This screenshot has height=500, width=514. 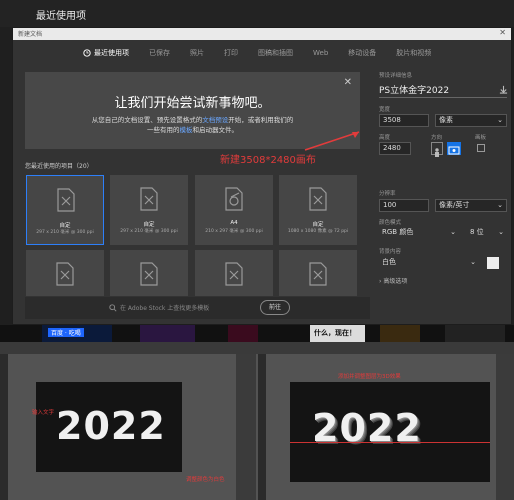 What do you see at coordinates (348, 82) in the screenshot?
I see `promo-close-icon: ✕` at bounding box center [348, 82].